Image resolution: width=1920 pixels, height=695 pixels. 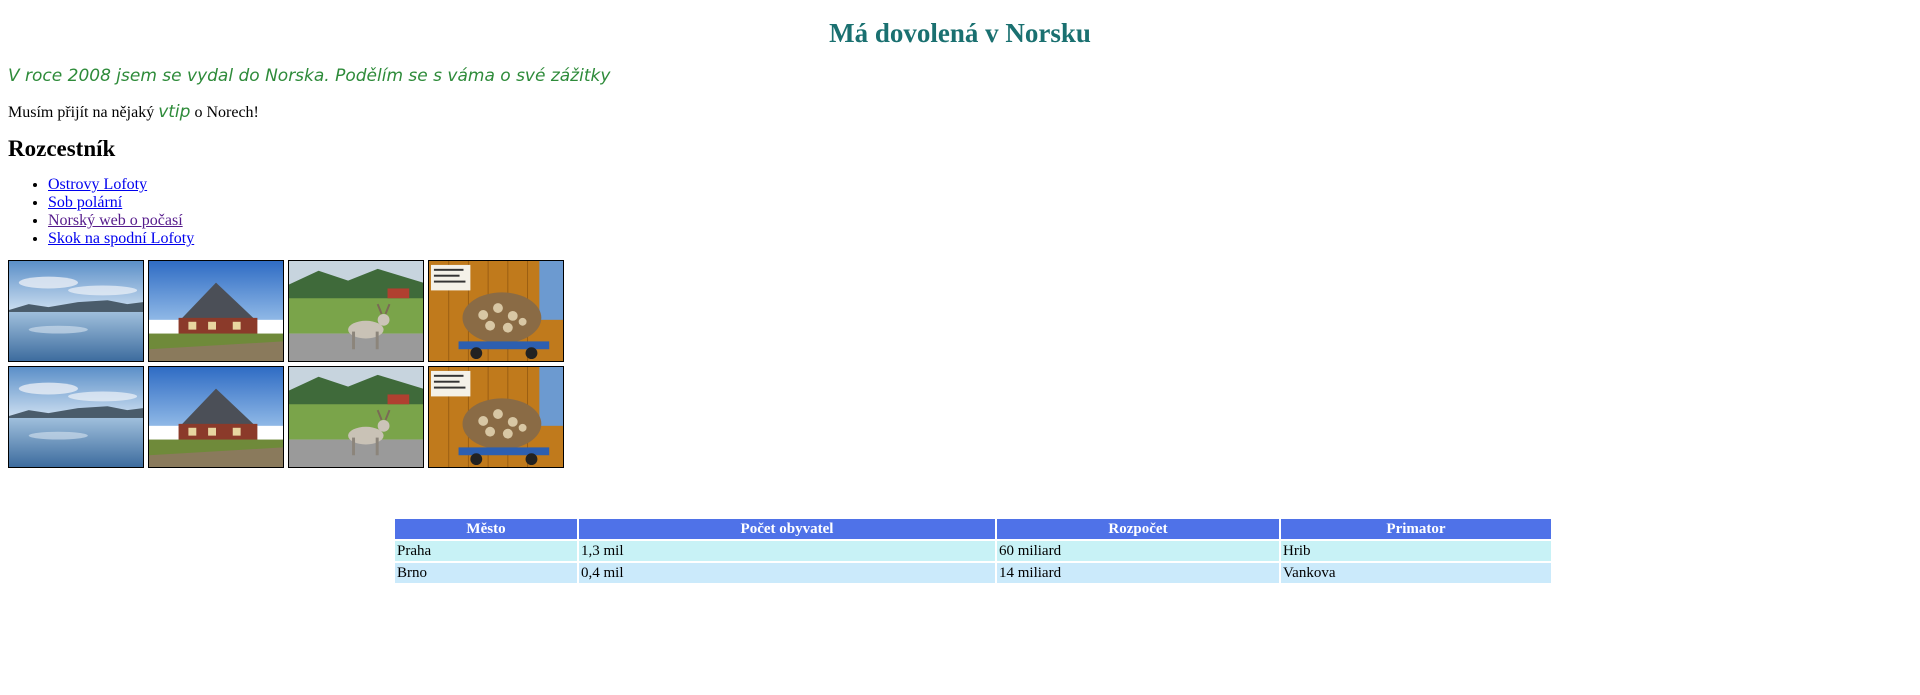 I want to click on page-title: Má dovolená v Norsku, so click(x=960, y=33).